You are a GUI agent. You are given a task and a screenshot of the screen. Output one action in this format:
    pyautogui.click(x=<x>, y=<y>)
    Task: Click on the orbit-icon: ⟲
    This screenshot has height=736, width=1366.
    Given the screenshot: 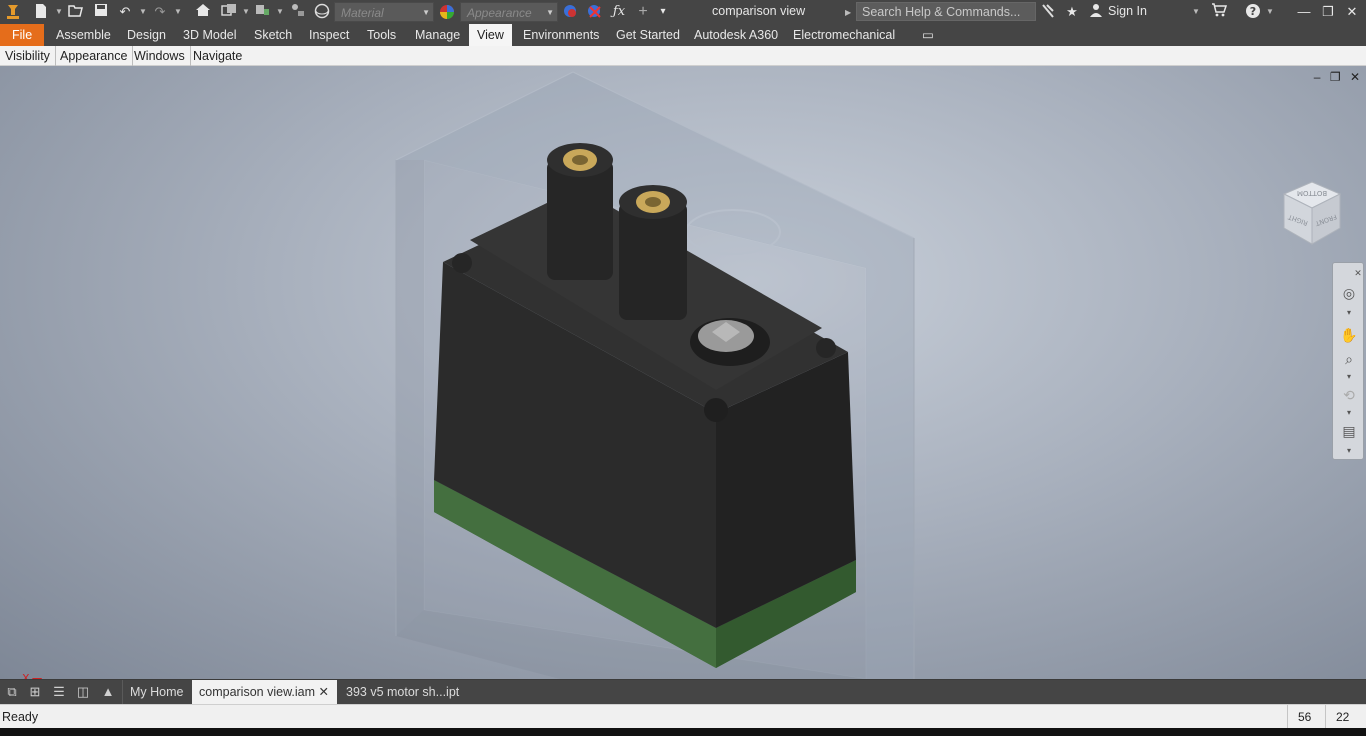 What is the action you would take?
    pyautogui.click(x=1349, y=395)
    